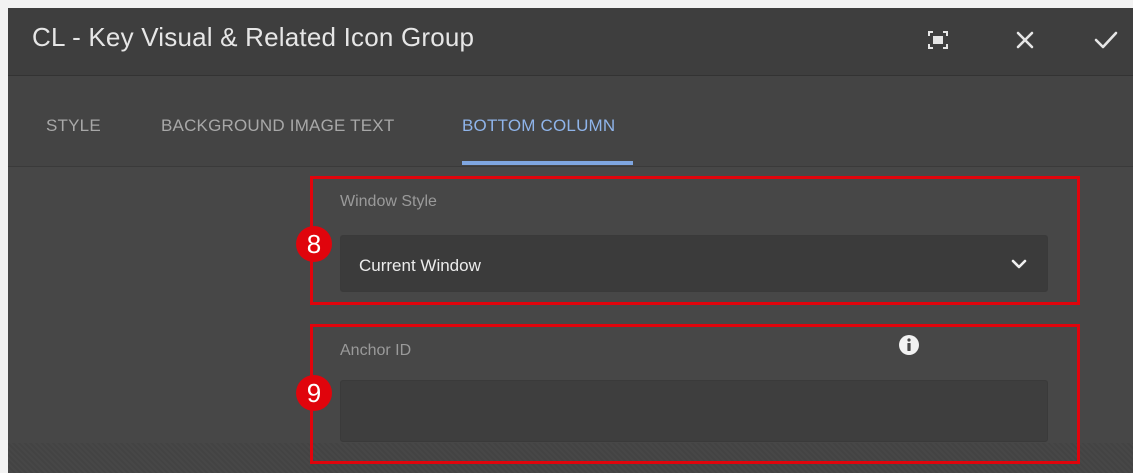 The width and height of the screenshot is (1133, 473). I want to click on tab-bottom-column: BOTTOM COLUMN, so click(538, 126).